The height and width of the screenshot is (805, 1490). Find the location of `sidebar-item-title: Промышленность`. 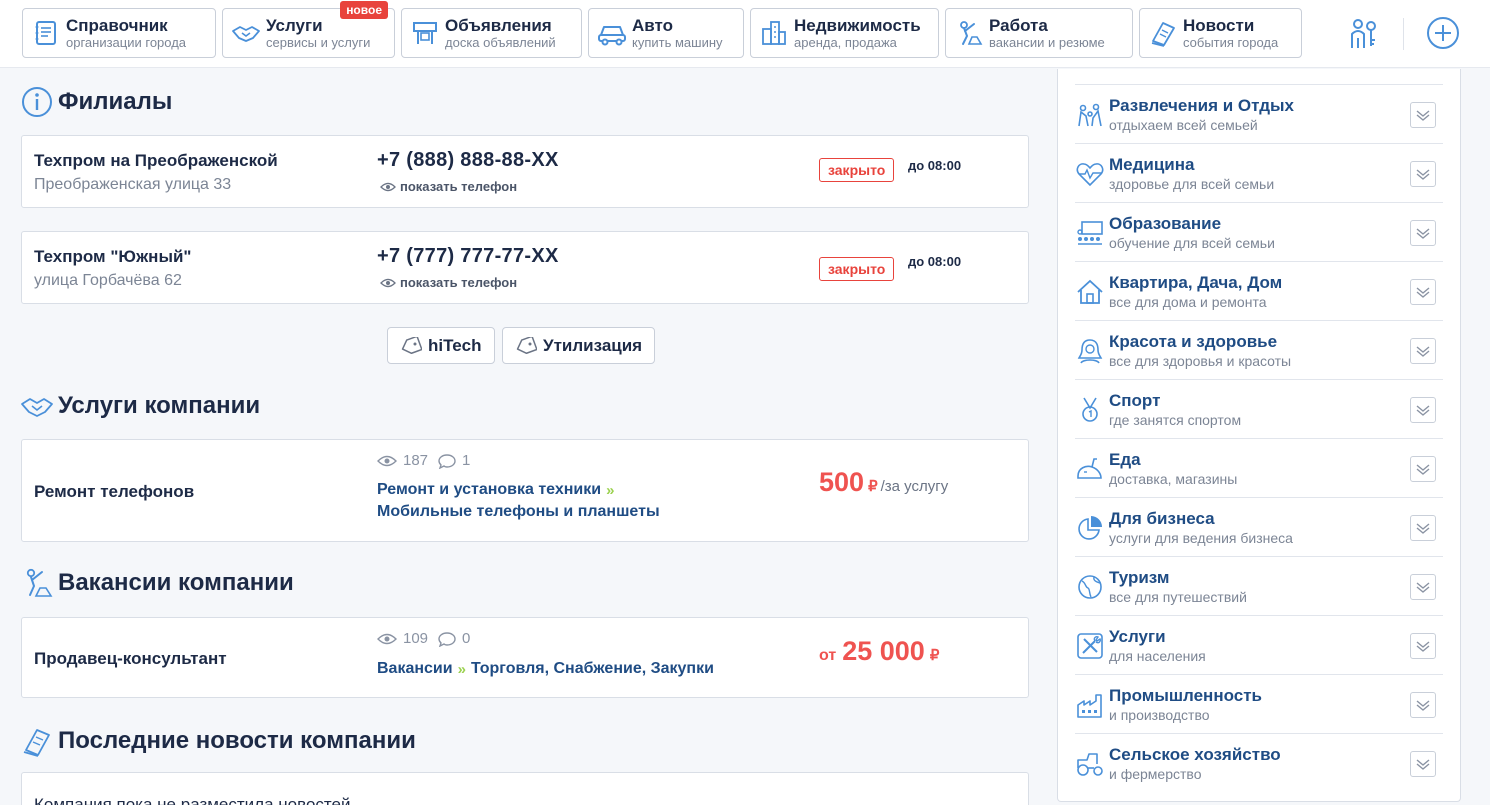

sidebar-item-title: Промышленность is located at coordinates (1185, 695).